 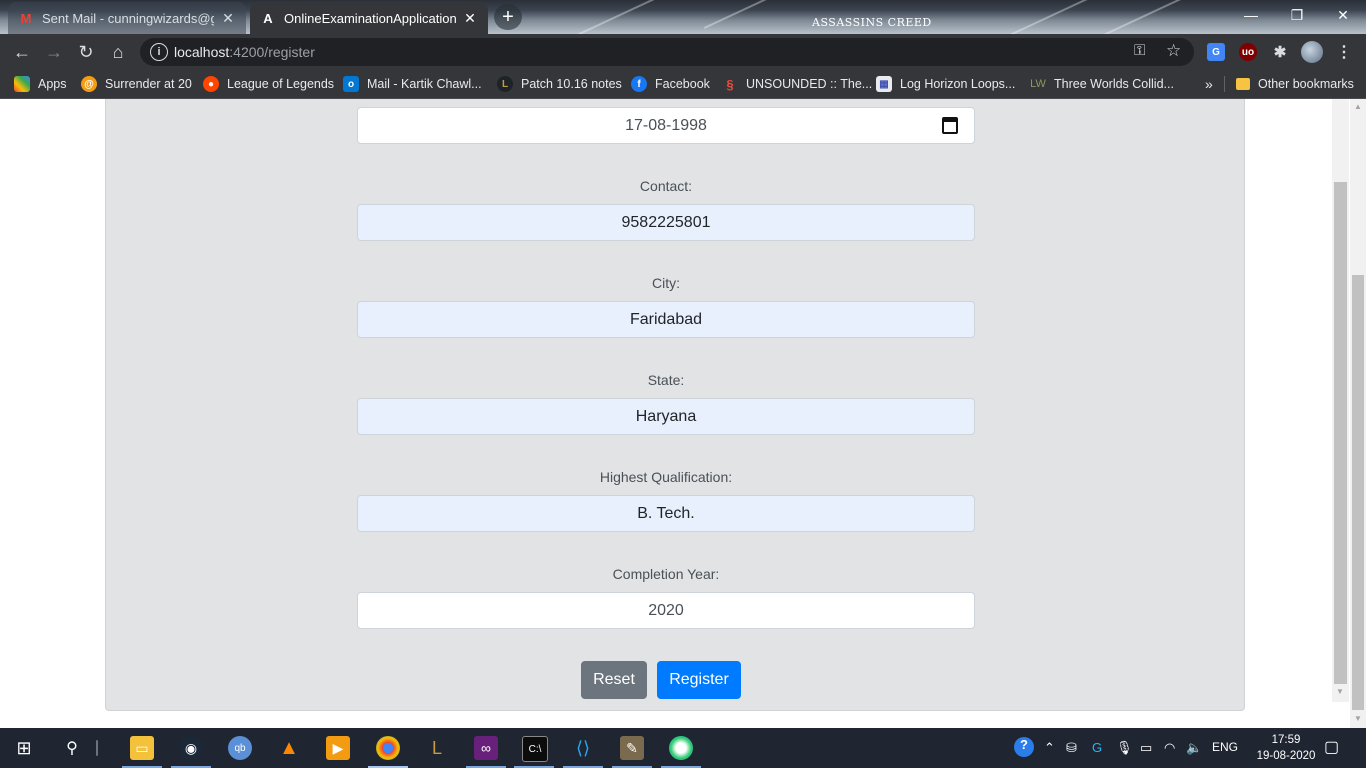 I want to click on state-input: Haryana, so click(x=666, y=416).